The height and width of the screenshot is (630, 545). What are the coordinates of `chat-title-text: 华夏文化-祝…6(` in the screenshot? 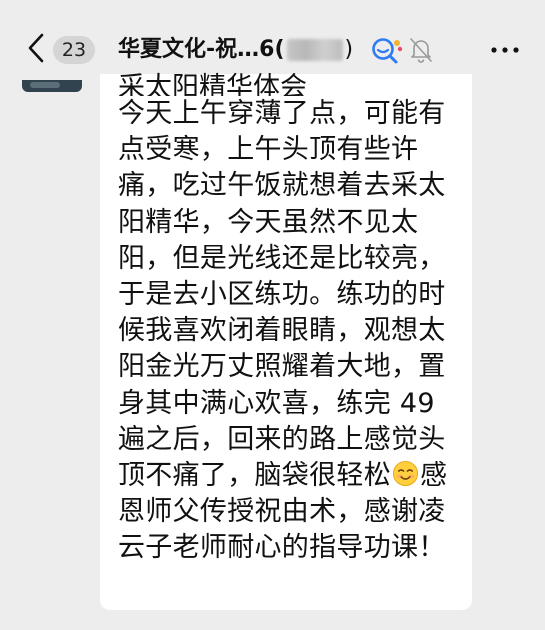 It's located at (201, 49).